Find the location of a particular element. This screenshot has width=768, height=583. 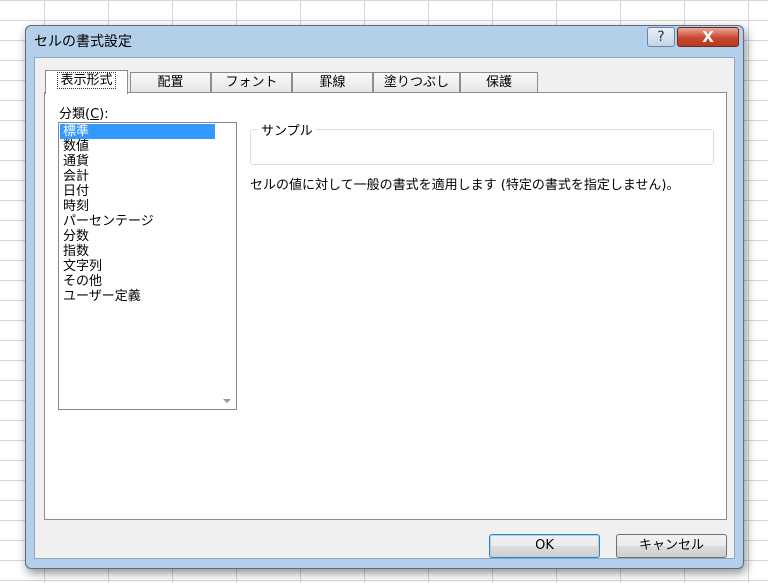

cancel-button: キャンセル is located at coordinates (671, 546).